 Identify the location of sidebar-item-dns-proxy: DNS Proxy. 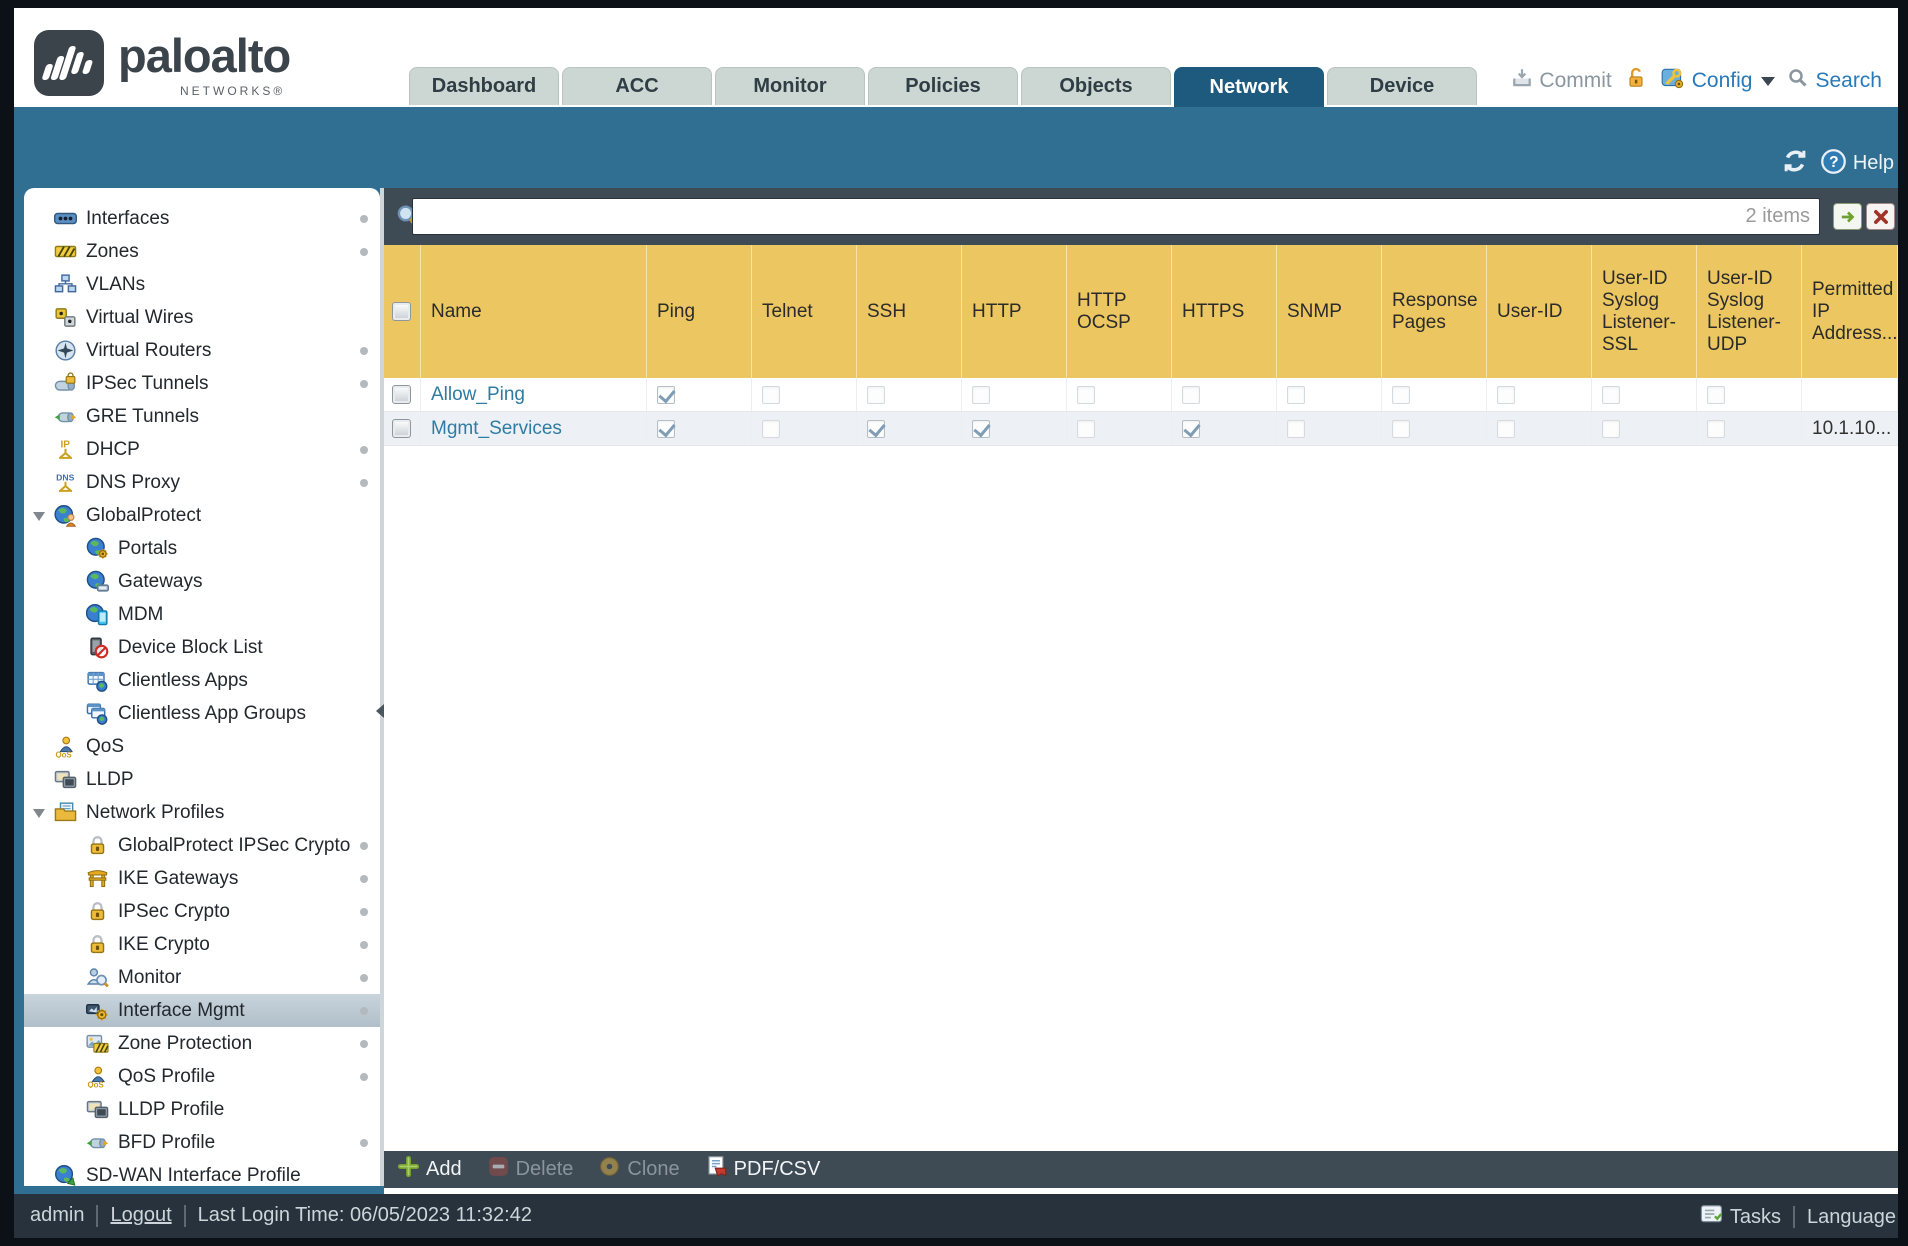
(202, 482).